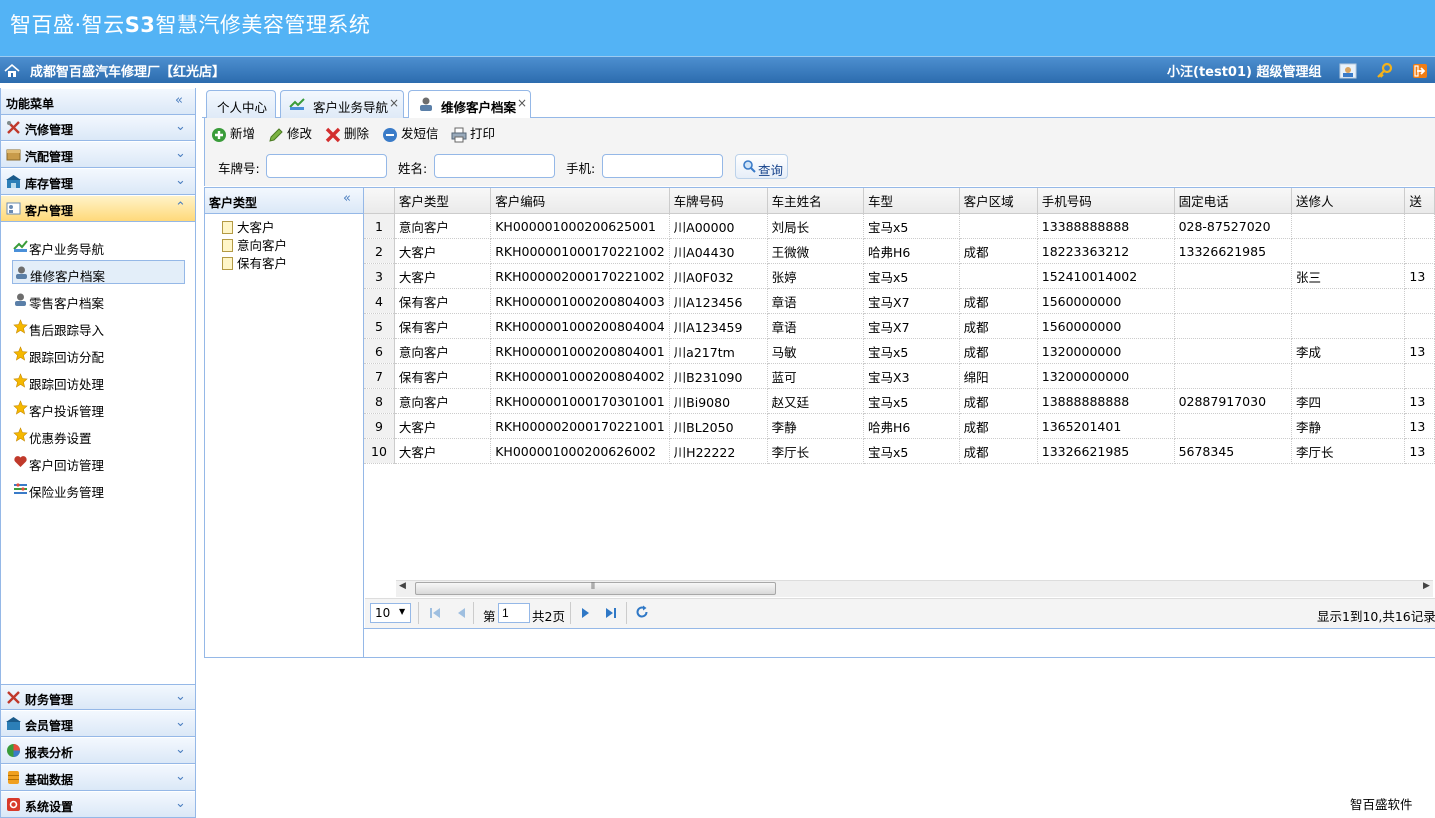  Describe the element at coordinates (586, 613) in the screenshot. I see `next-page-icon` at that location.